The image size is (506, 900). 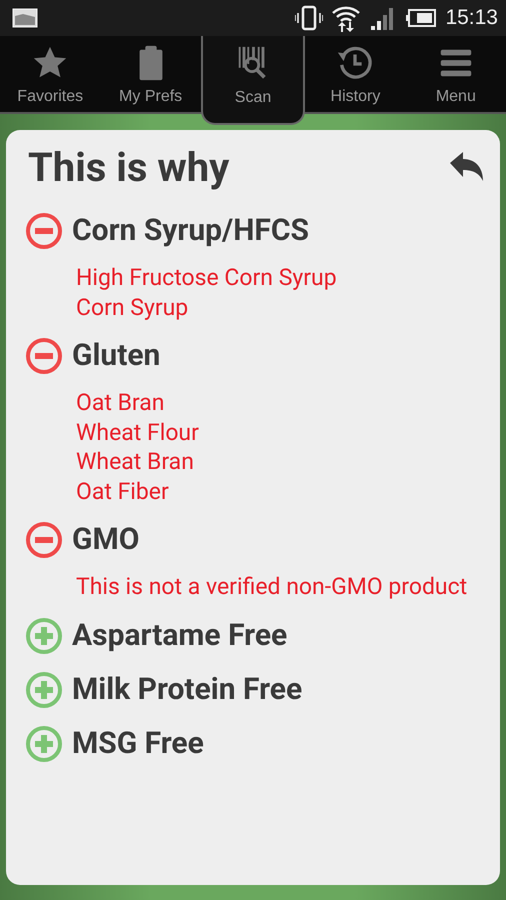 What do you see at coordinates (456, 74) in the screenshot?
I see `nav-tab: Menu` at bounding box center [456, 74].